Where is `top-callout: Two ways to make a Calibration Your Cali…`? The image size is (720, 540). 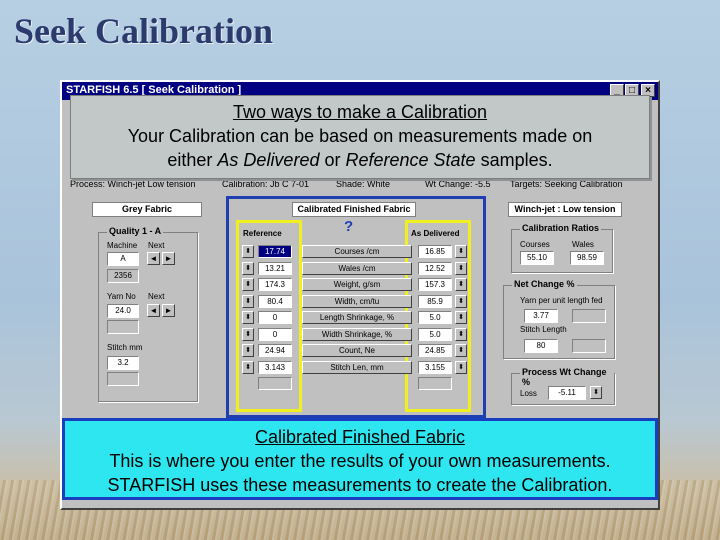
top-callout: Two ways to make a Calibration Your Cali… is located at coordinates (360, 137).